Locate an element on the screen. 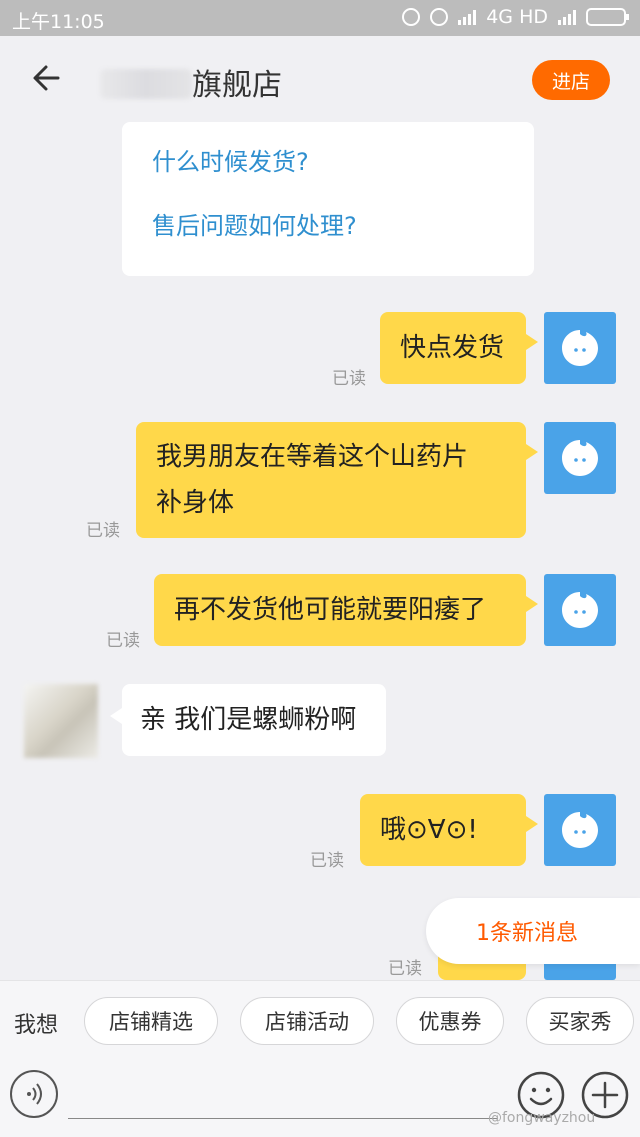  network-type: 4G HD is located at coordinates (517, 17).